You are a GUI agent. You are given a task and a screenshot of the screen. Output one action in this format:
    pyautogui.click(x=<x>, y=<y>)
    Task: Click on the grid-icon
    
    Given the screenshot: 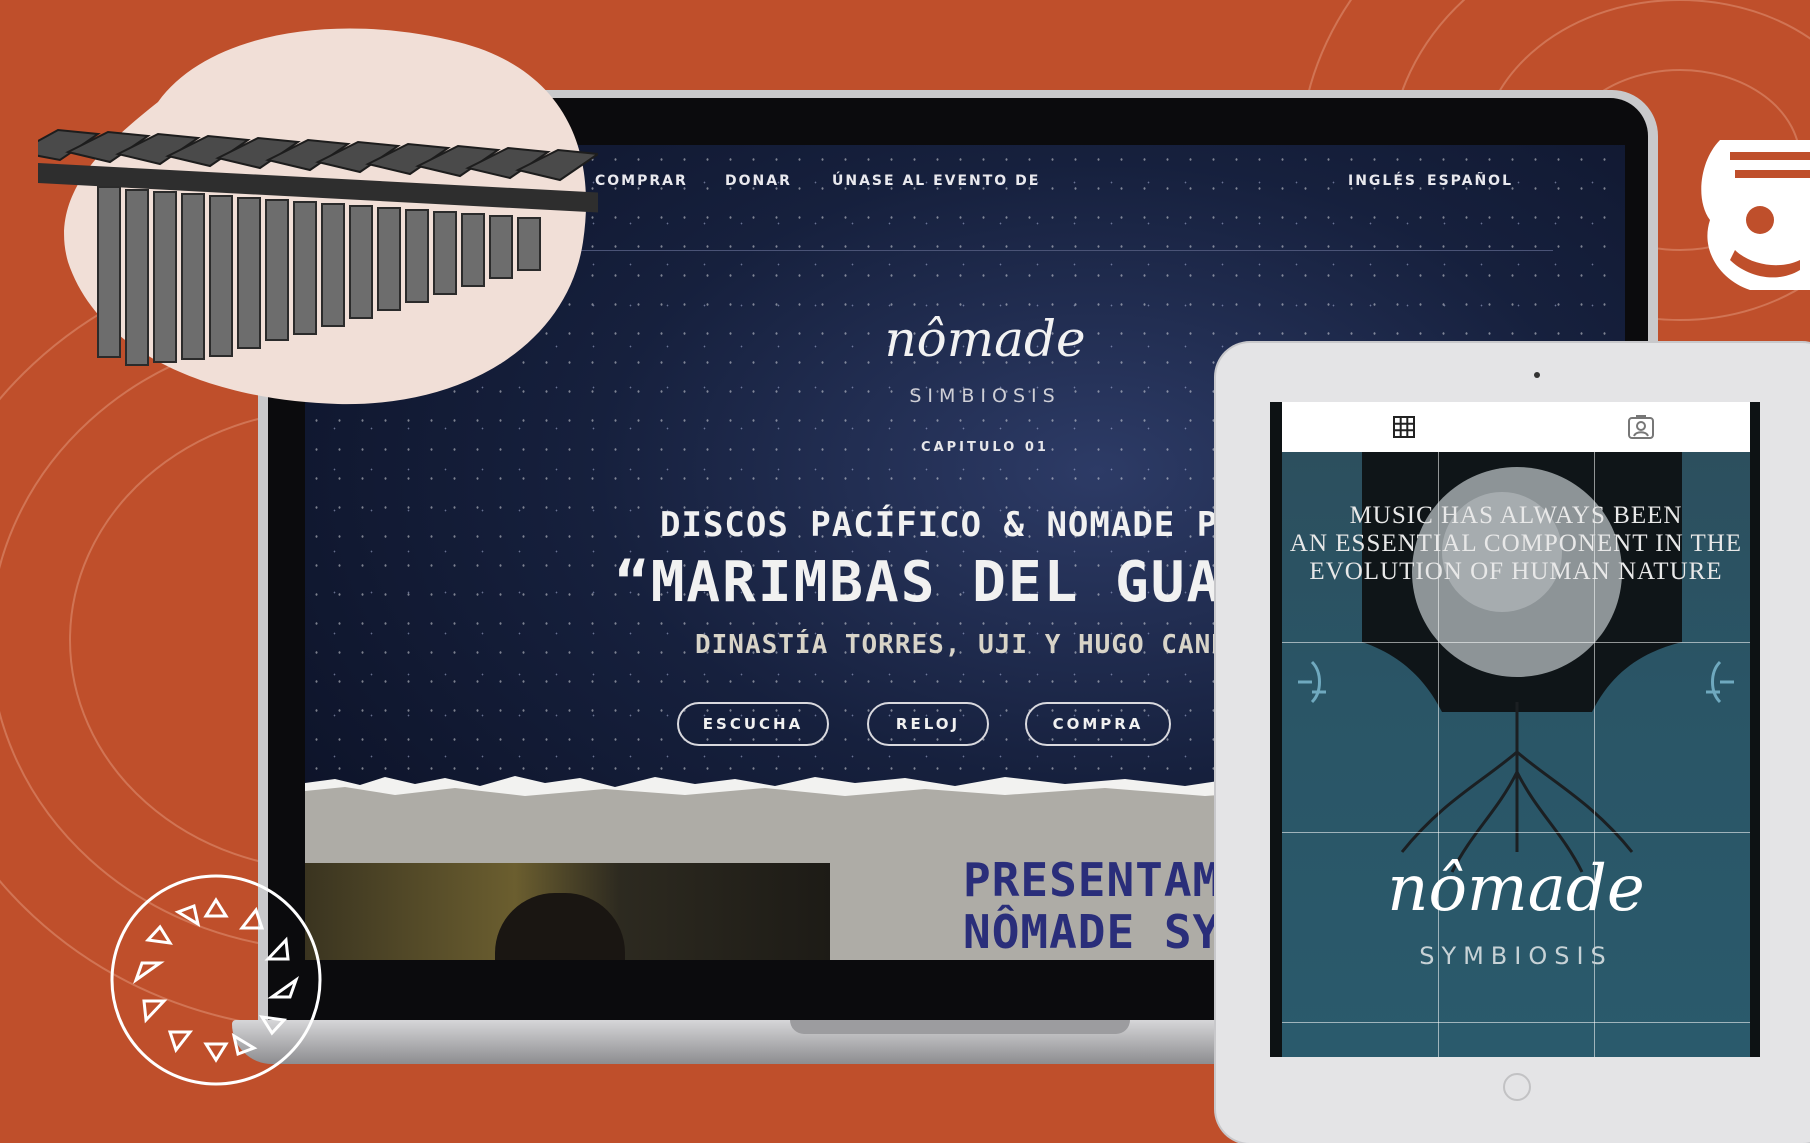 What is the action you would take?
    pyautogui.click(x=1404, y=427)
    